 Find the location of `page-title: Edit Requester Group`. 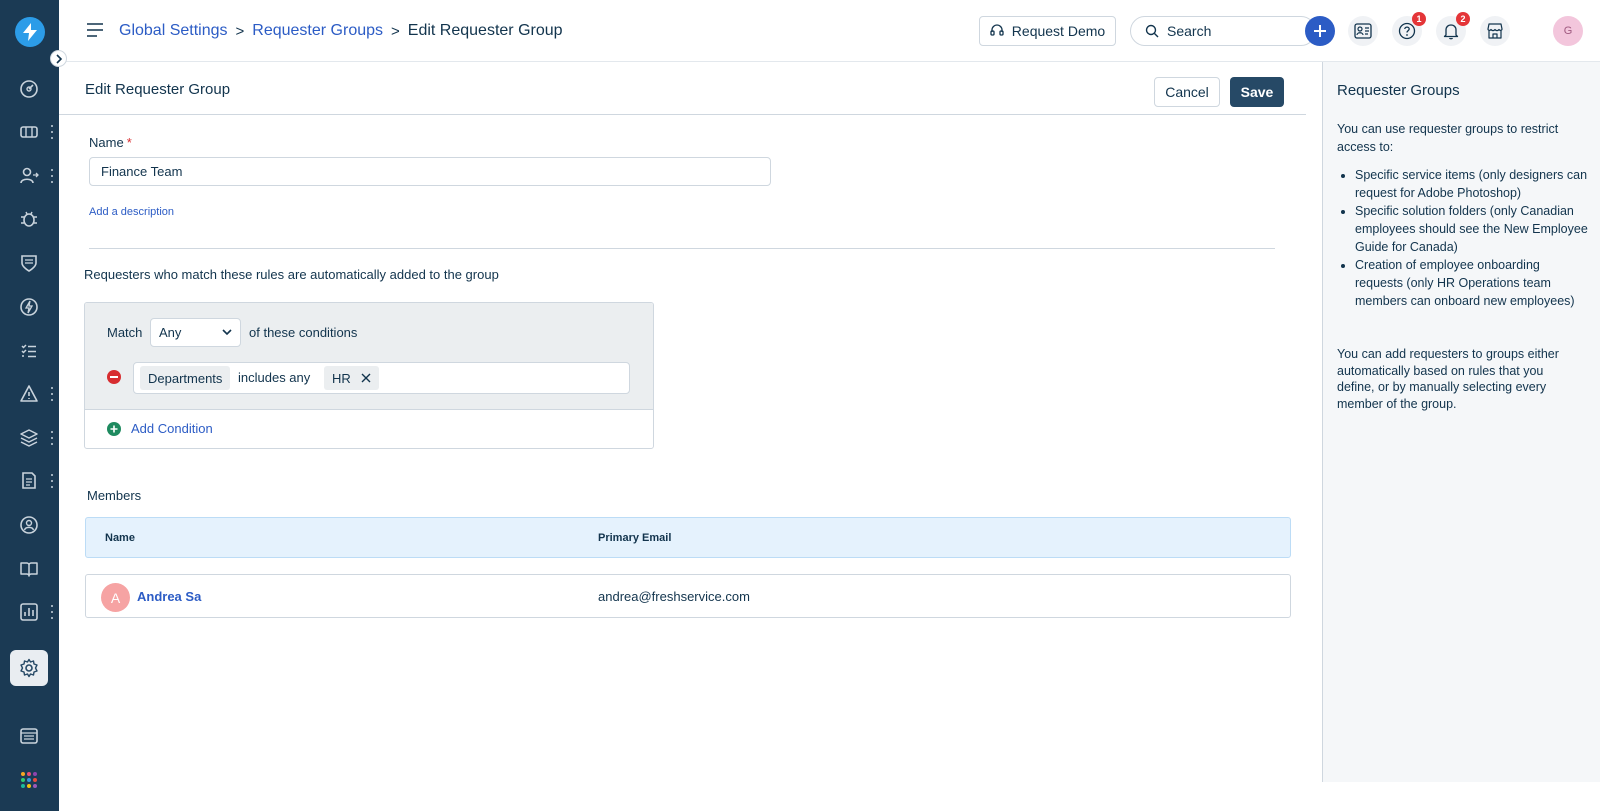

page-title: Edit Requester Group is located at coordinates (158, 89).